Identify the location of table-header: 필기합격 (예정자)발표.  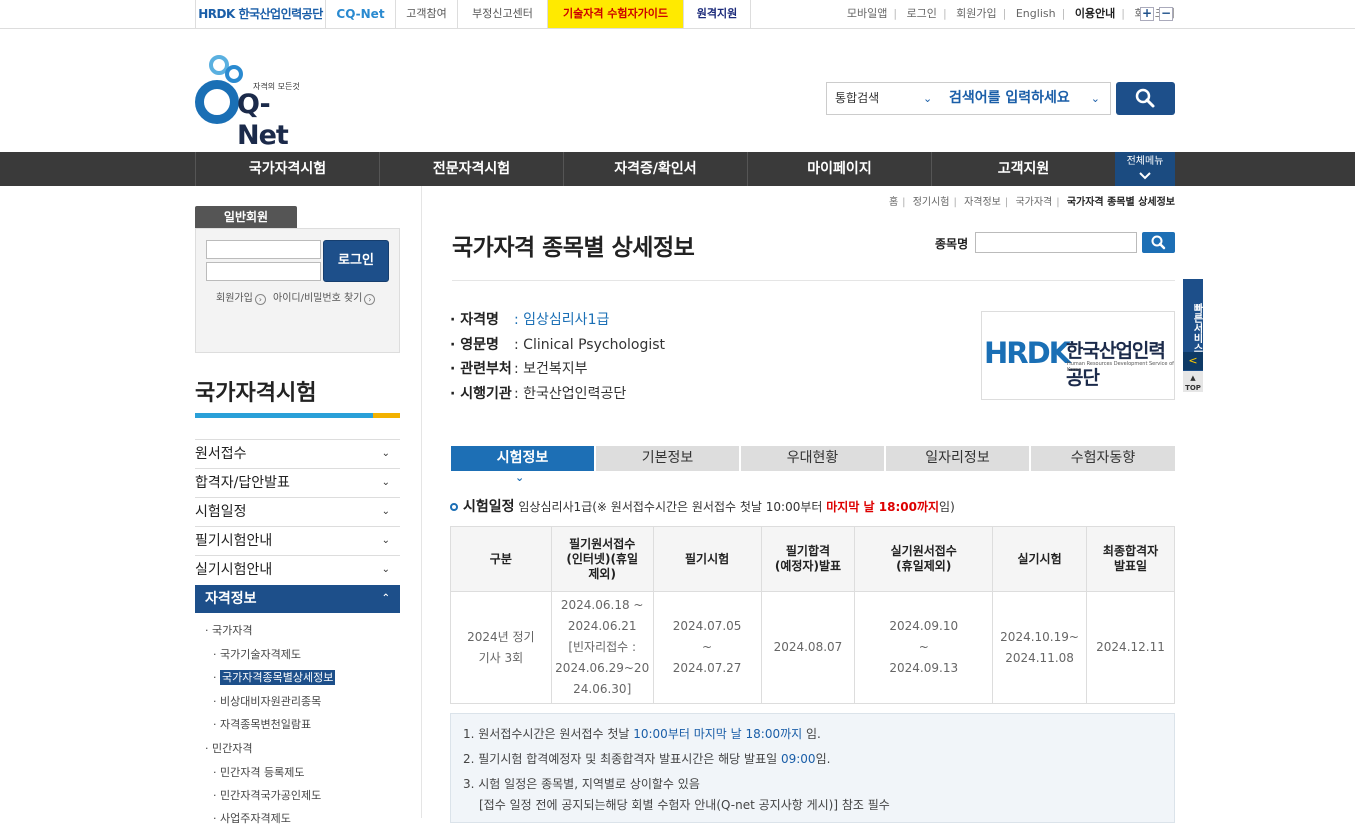
(808, 559).